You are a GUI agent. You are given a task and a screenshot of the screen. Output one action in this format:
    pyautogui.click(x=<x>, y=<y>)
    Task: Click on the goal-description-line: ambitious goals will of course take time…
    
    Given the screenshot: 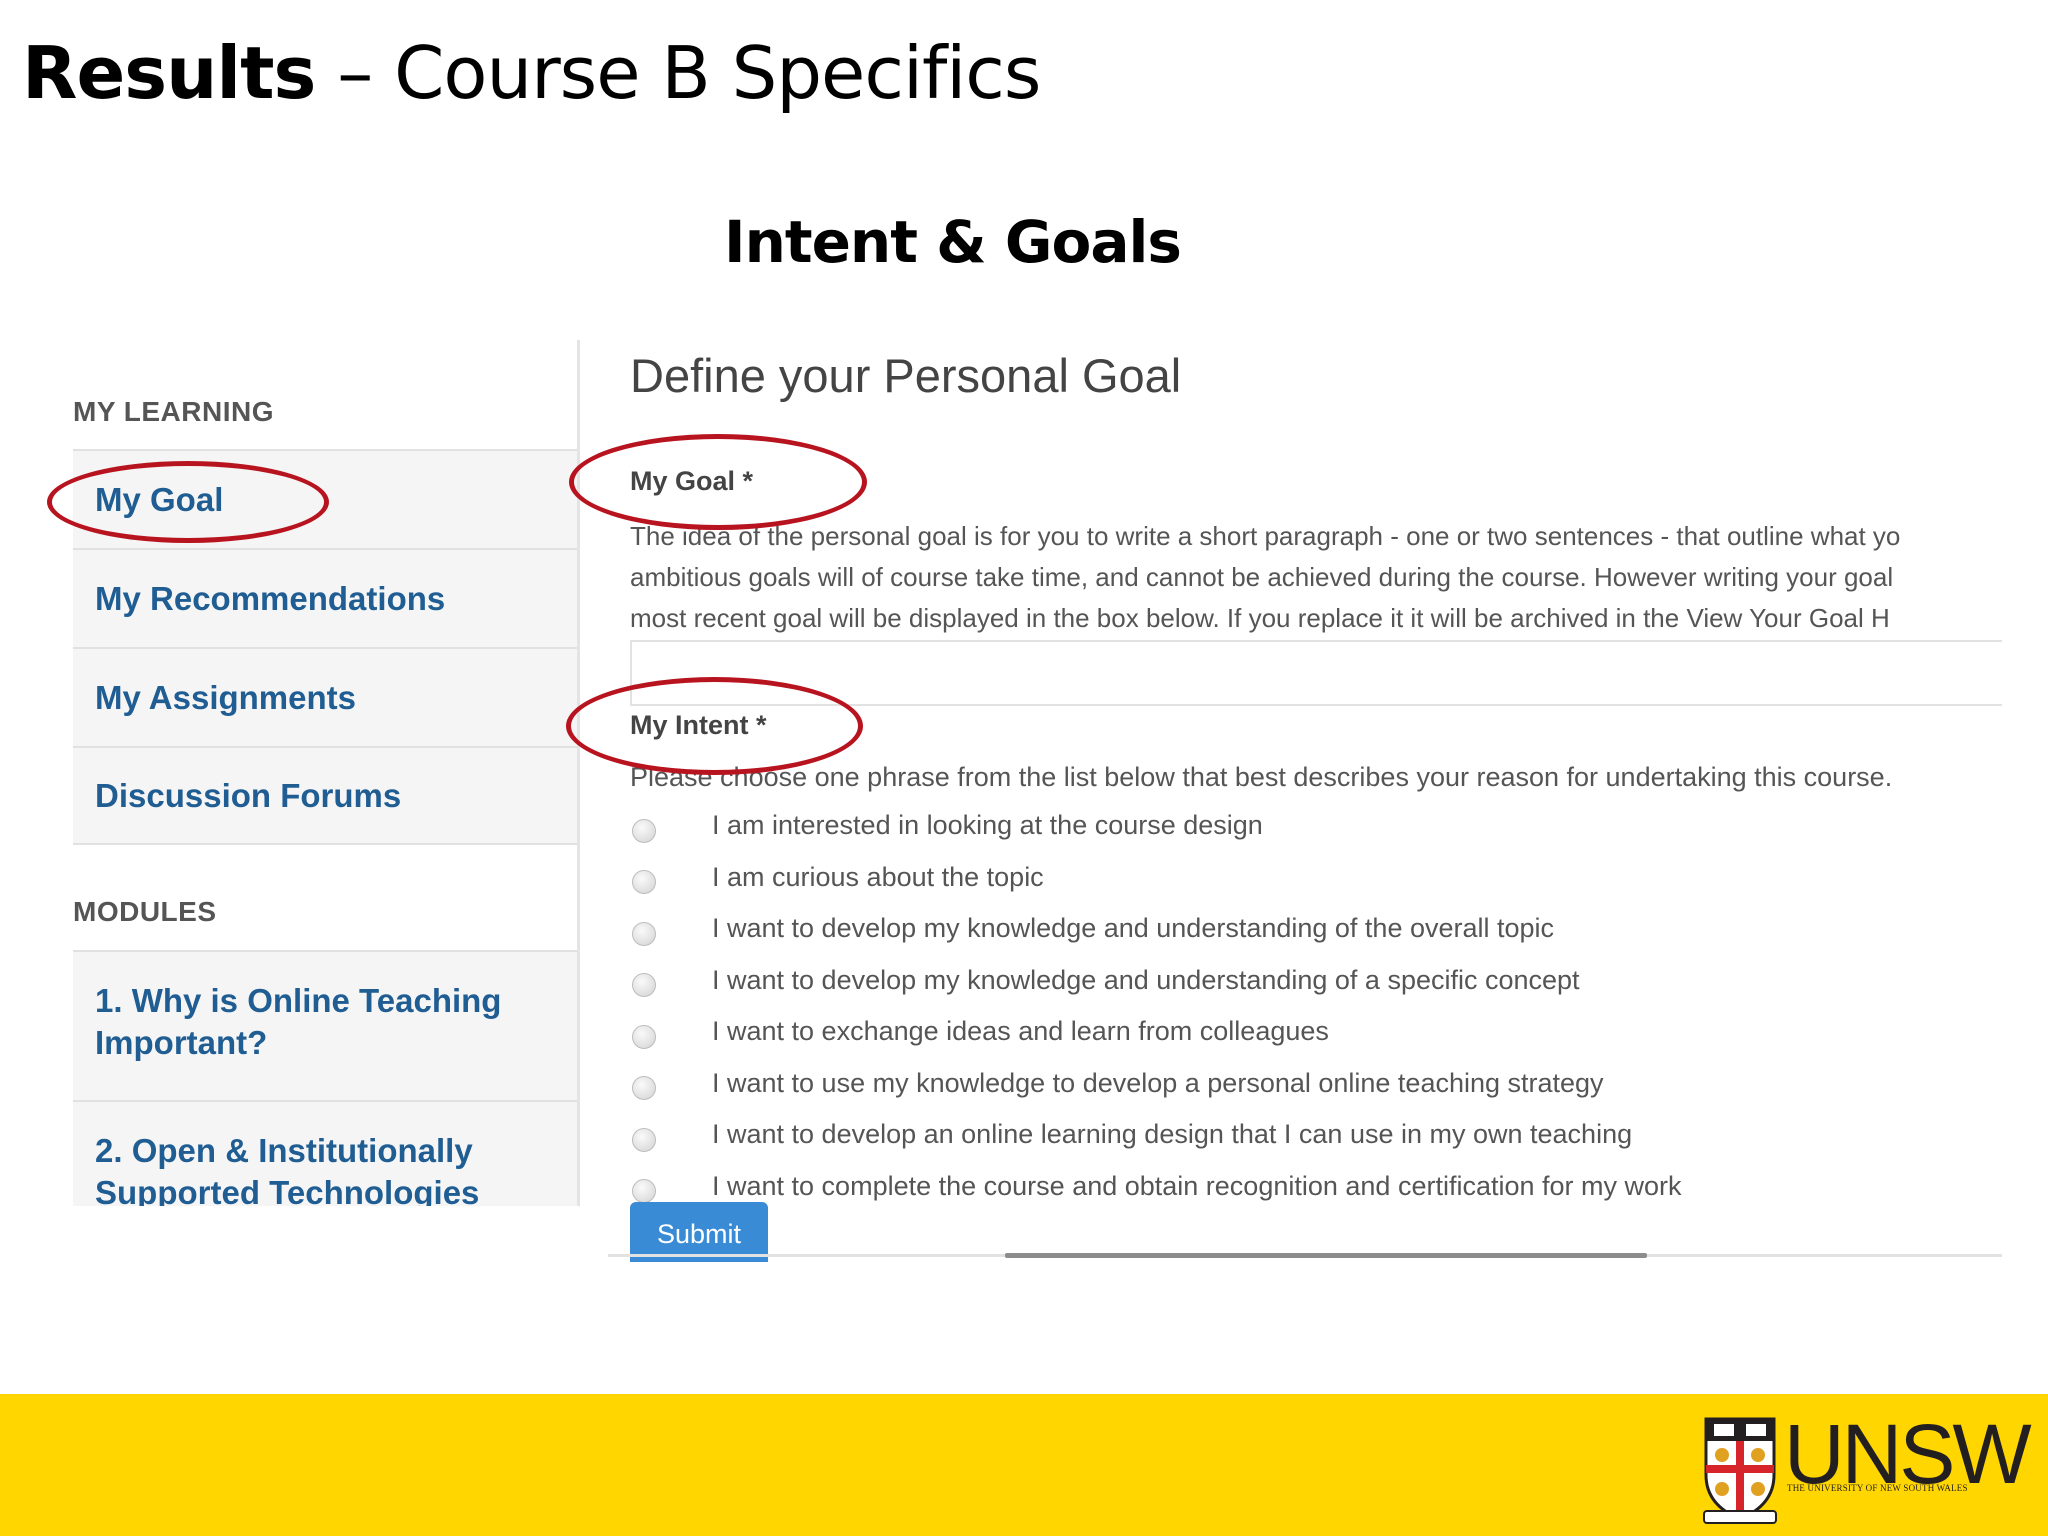 What is the action you would take?
    pyautogui.click(x=1262, y=577)
    